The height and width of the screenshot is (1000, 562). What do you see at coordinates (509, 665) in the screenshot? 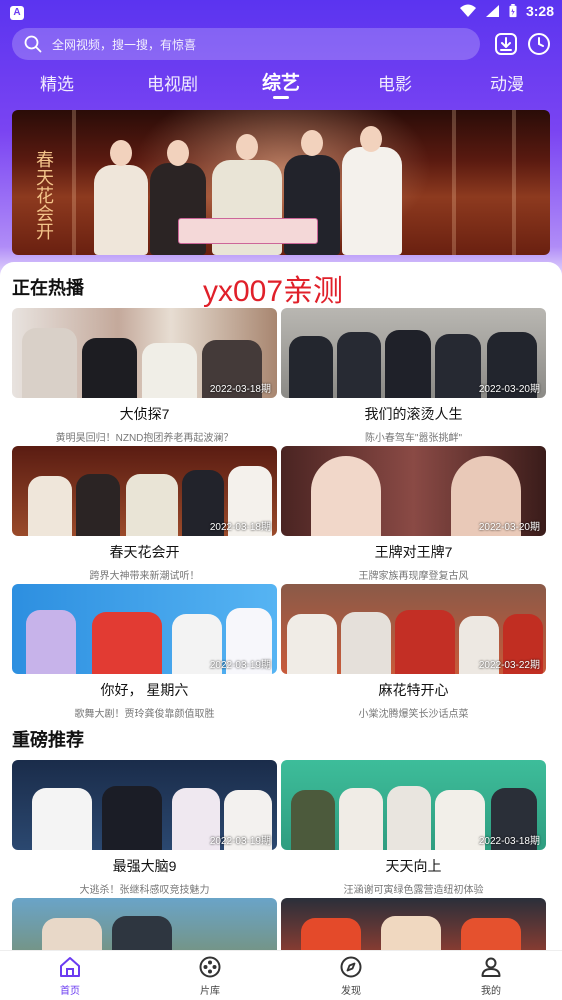
I see `episode-date: 2022-03-22期` at bounding box center [509, 665].